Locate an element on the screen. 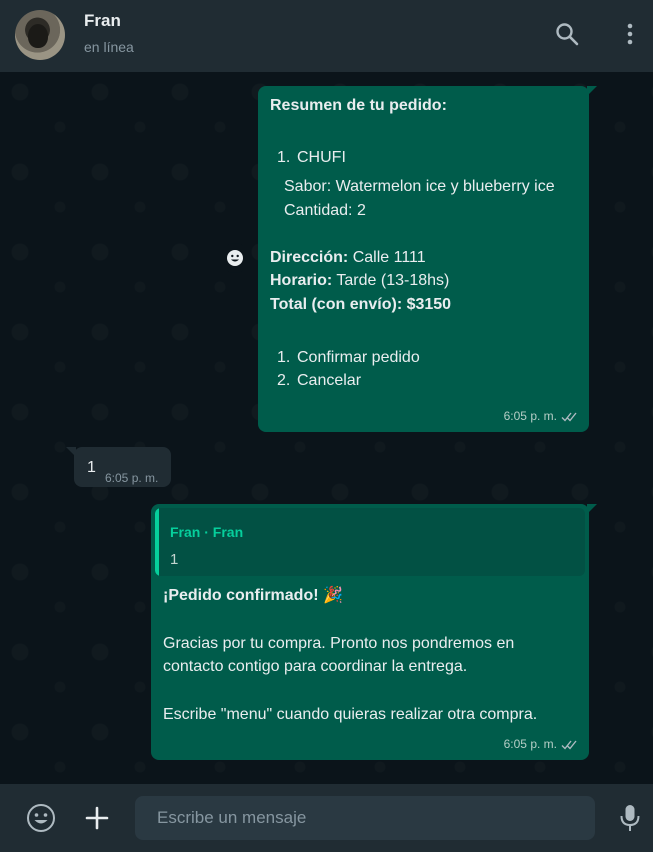 The height and width of the screenshot is (852, 653). item-number: 1. is located at coordinates (284, 157).